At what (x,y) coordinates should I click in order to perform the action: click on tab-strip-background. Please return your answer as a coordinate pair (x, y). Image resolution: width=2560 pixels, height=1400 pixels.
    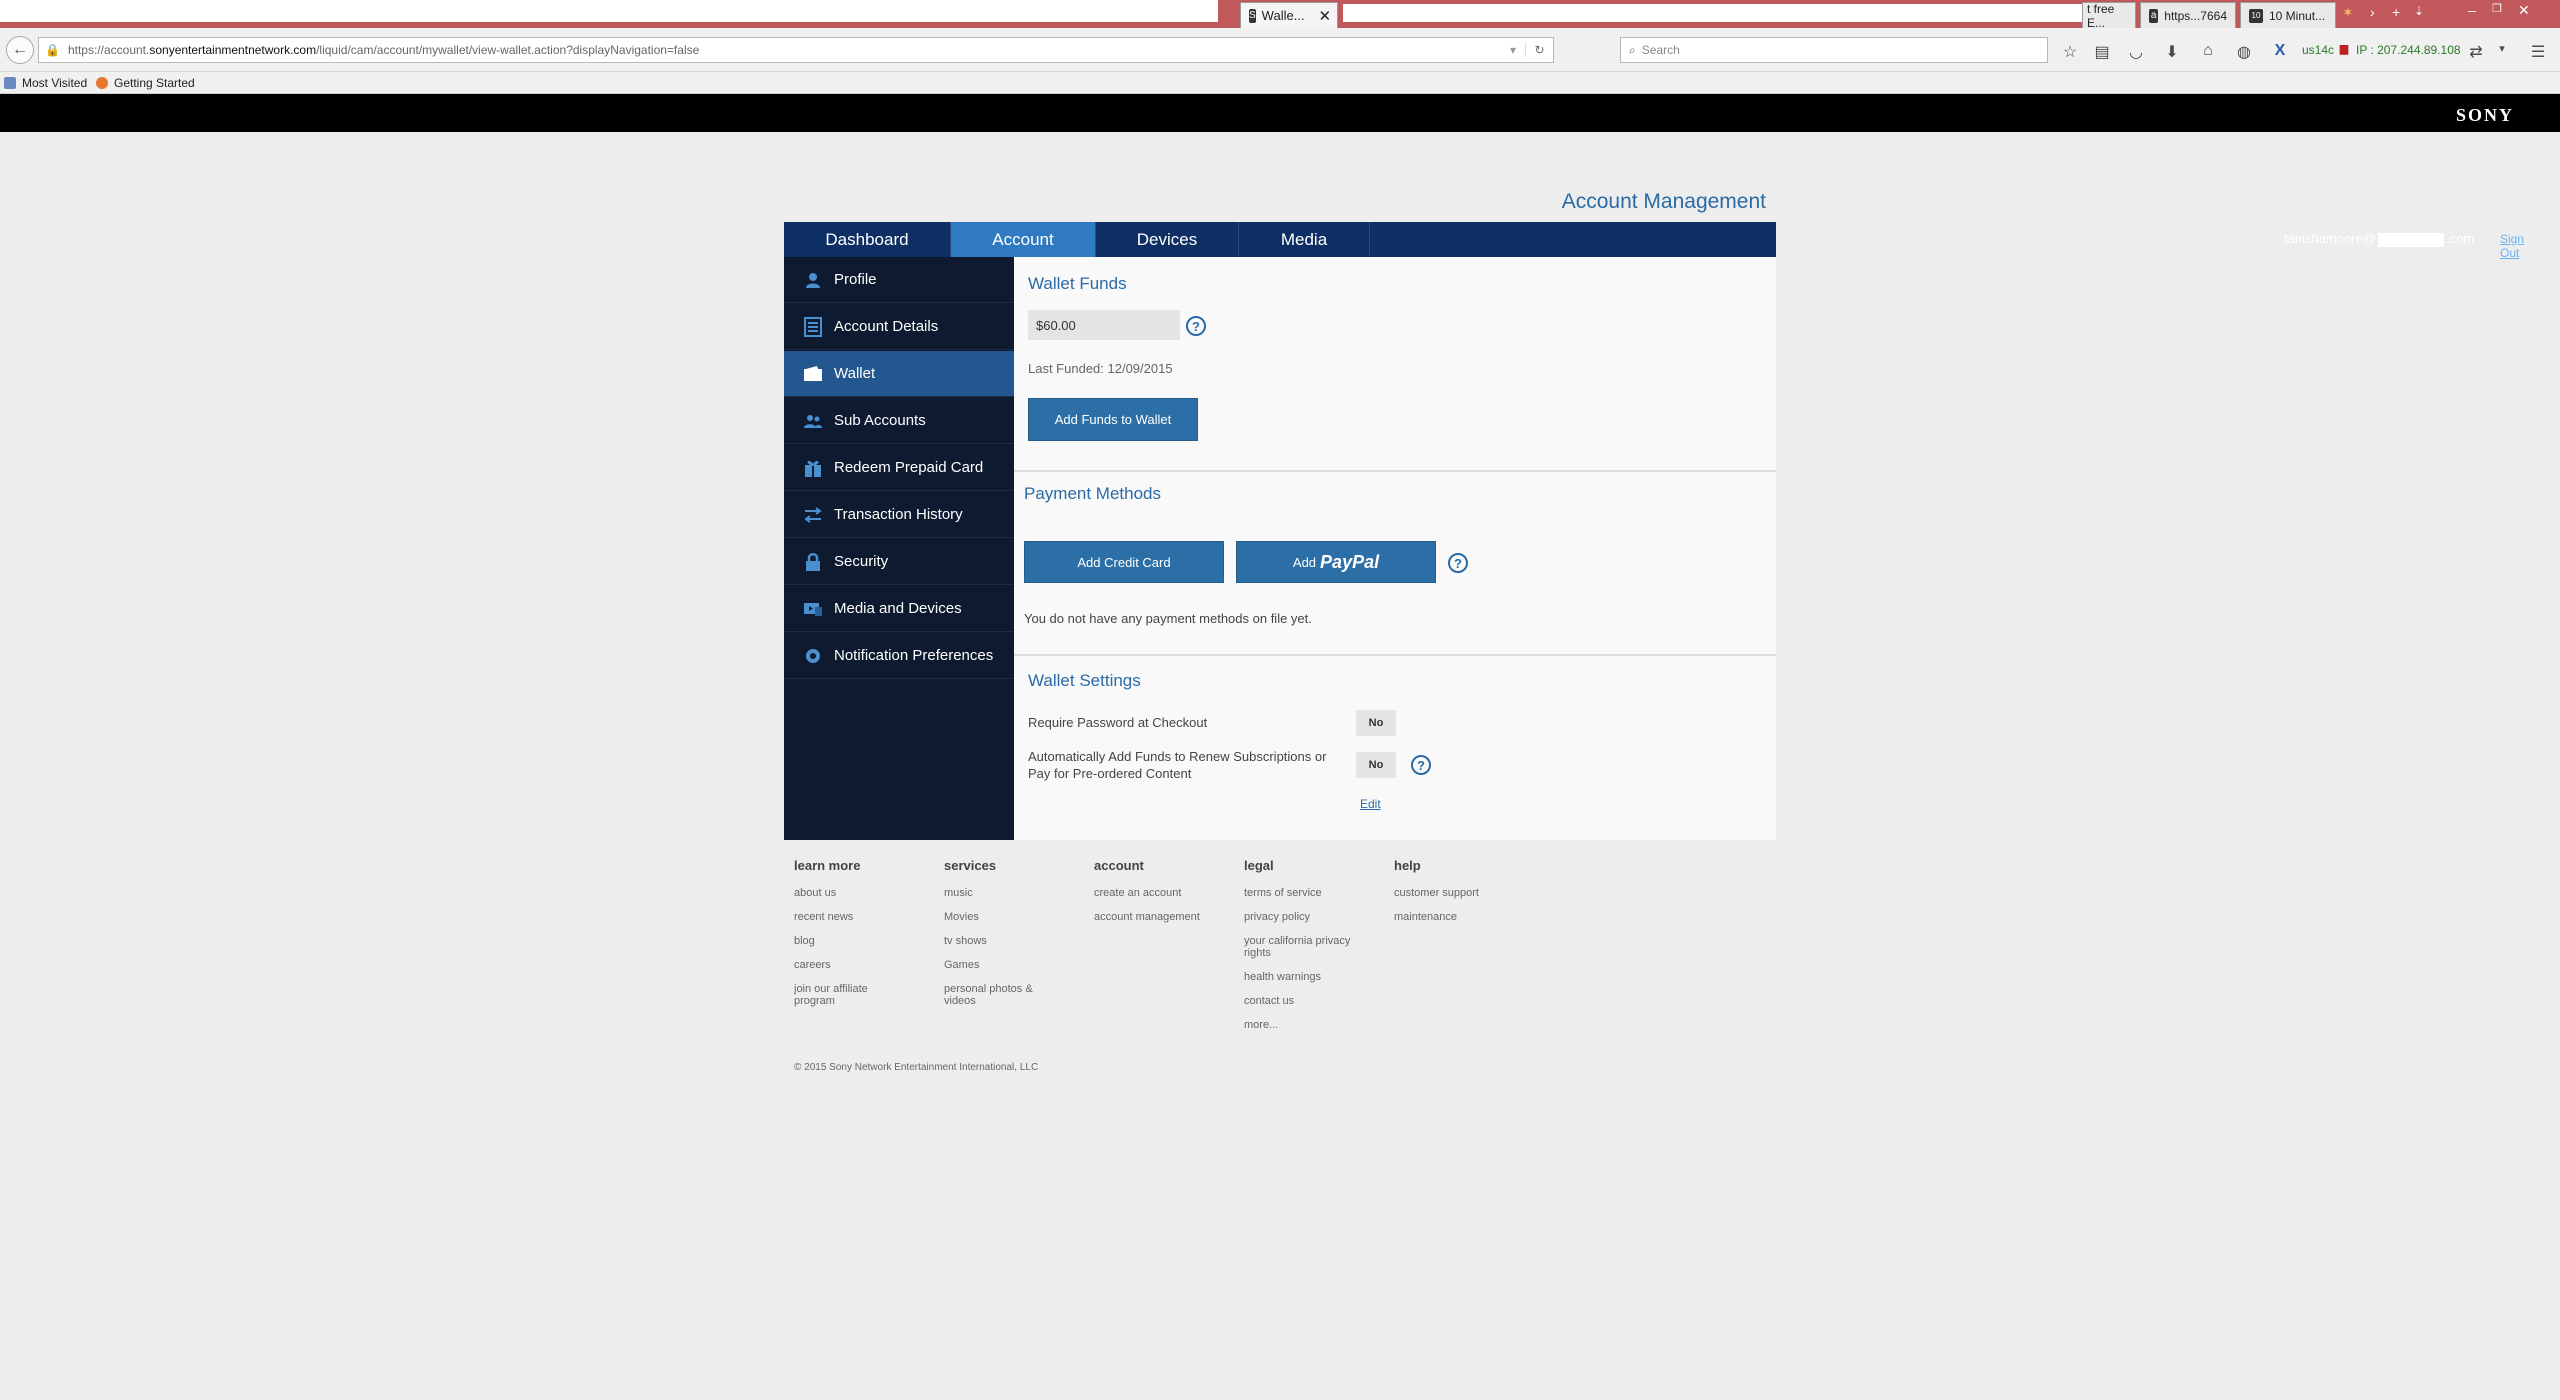
    Looking at the image, I should click on (609, 11).